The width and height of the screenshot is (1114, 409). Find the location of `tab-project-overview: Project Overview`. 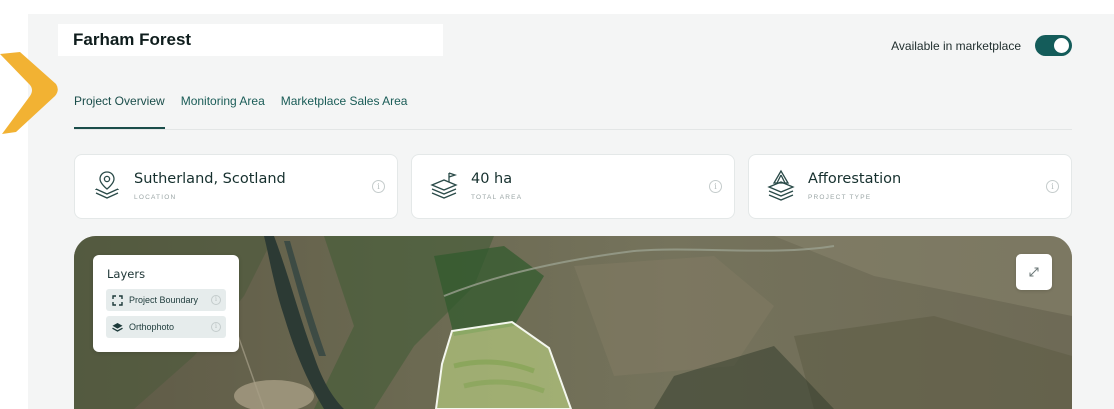

tab-project-overview: Project Overview is located at coordinates (119, 111).